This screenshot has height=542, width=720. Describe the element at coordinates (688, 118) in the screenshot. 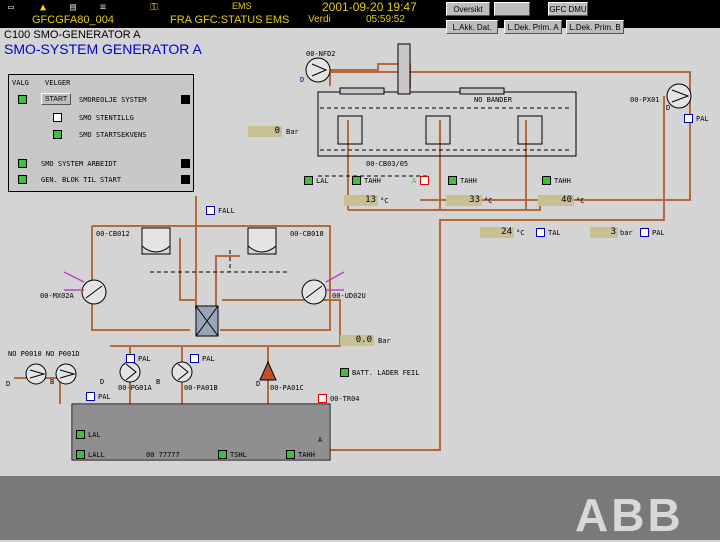

I see `chk-pal-top` at that location.